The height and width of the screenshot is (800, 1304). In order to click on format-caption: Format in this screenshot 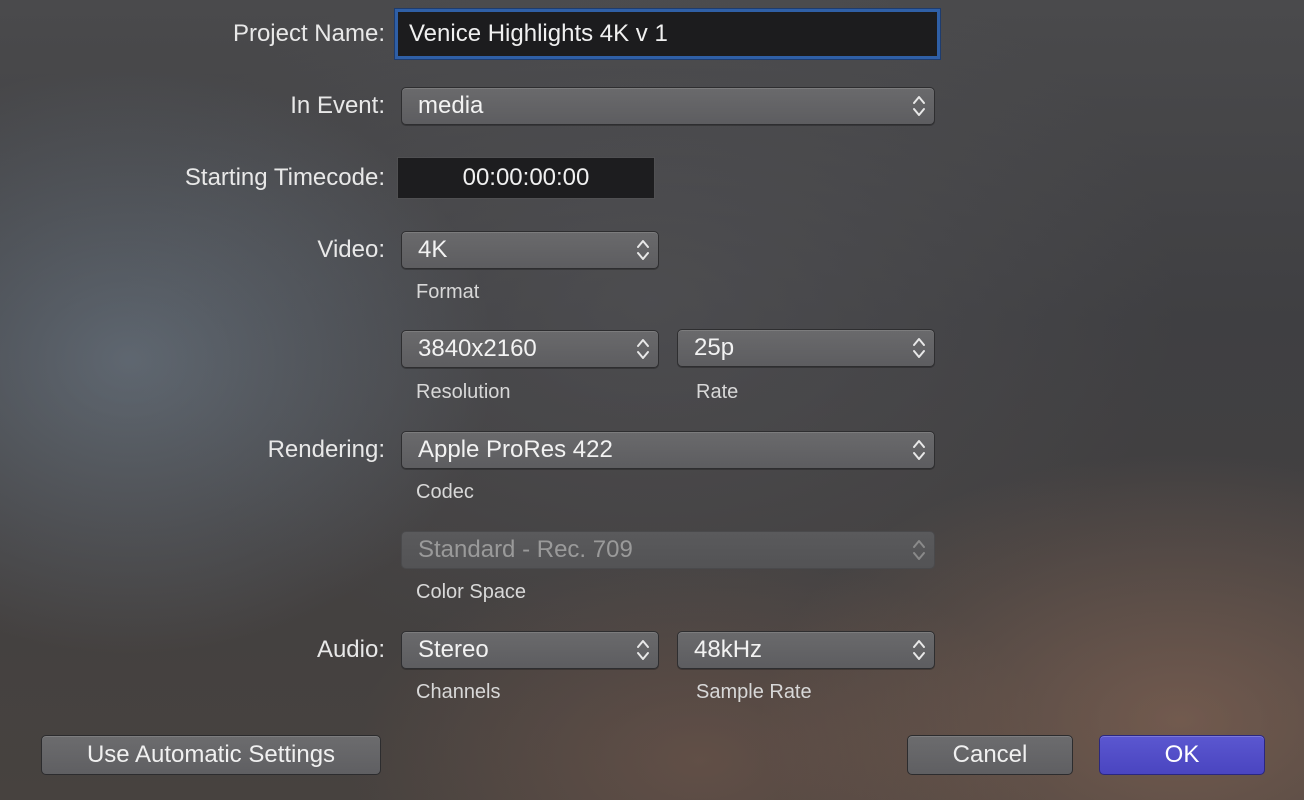, I will do `click(448, 292)`.